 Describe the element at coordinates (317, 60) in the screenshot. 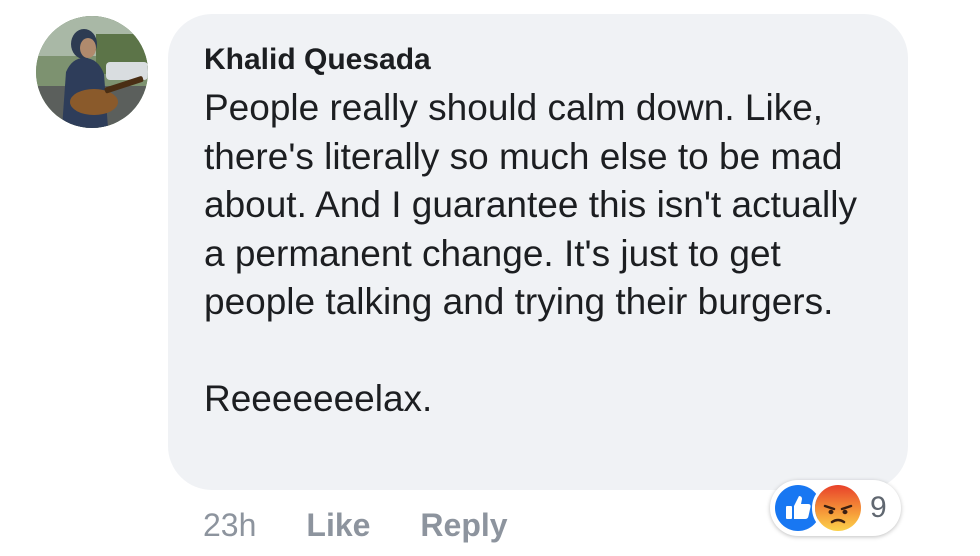

I see `author-name: Khalid Quesada` at that location.